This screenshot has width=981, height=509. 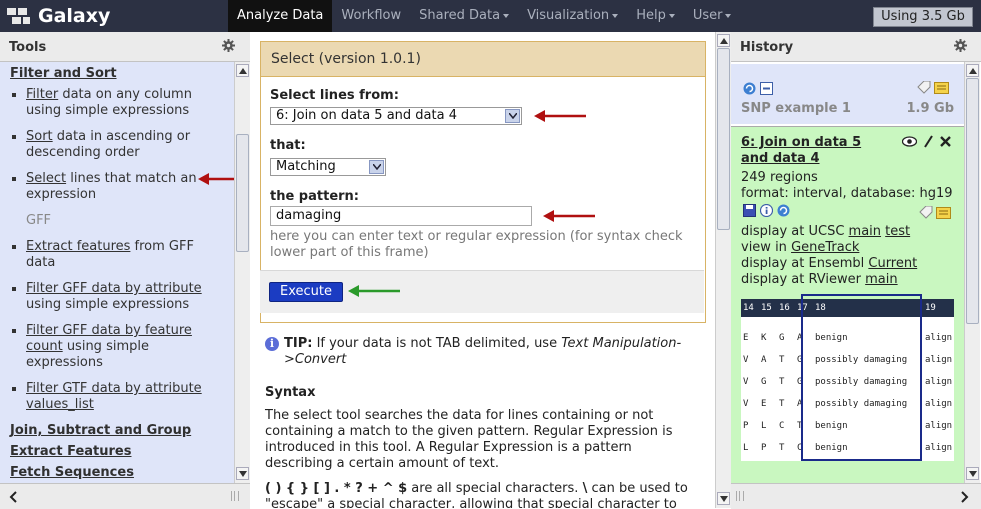 What do you see at coordinates (72, 472) in the screenshot?
I see `section-fetch: Fetch Sequences` at bounding box center [72, 472].